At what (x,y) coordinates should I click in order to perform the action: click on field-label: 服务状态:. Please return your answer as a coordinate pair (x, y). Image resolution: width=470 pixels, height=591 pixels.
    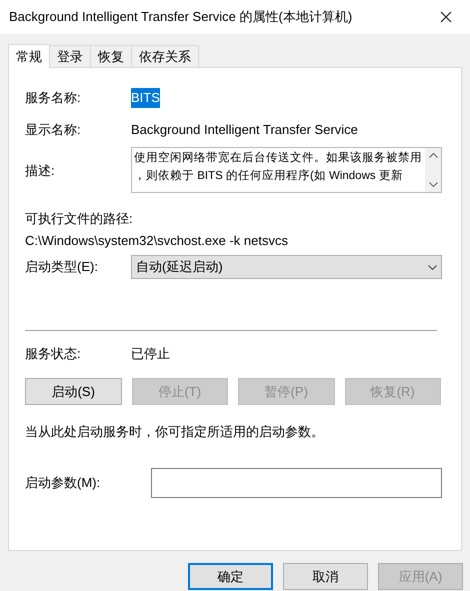
    Looking at the image, I should click on (53, 354).